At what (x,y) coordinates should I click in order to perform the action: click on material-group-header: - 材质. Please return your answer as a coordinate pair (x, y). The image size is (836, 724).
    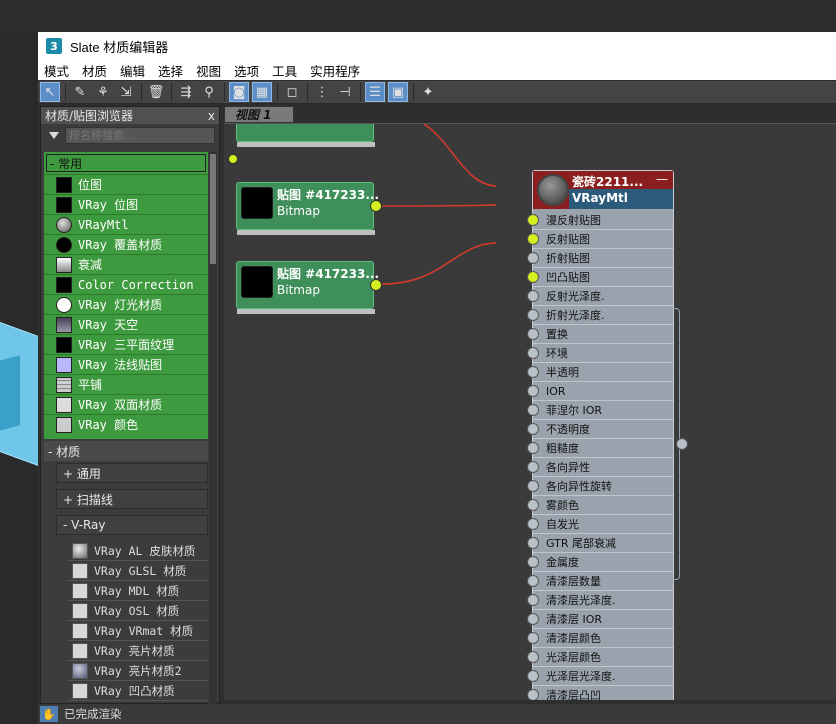
    Looking at the image, I should click on (126, 451).